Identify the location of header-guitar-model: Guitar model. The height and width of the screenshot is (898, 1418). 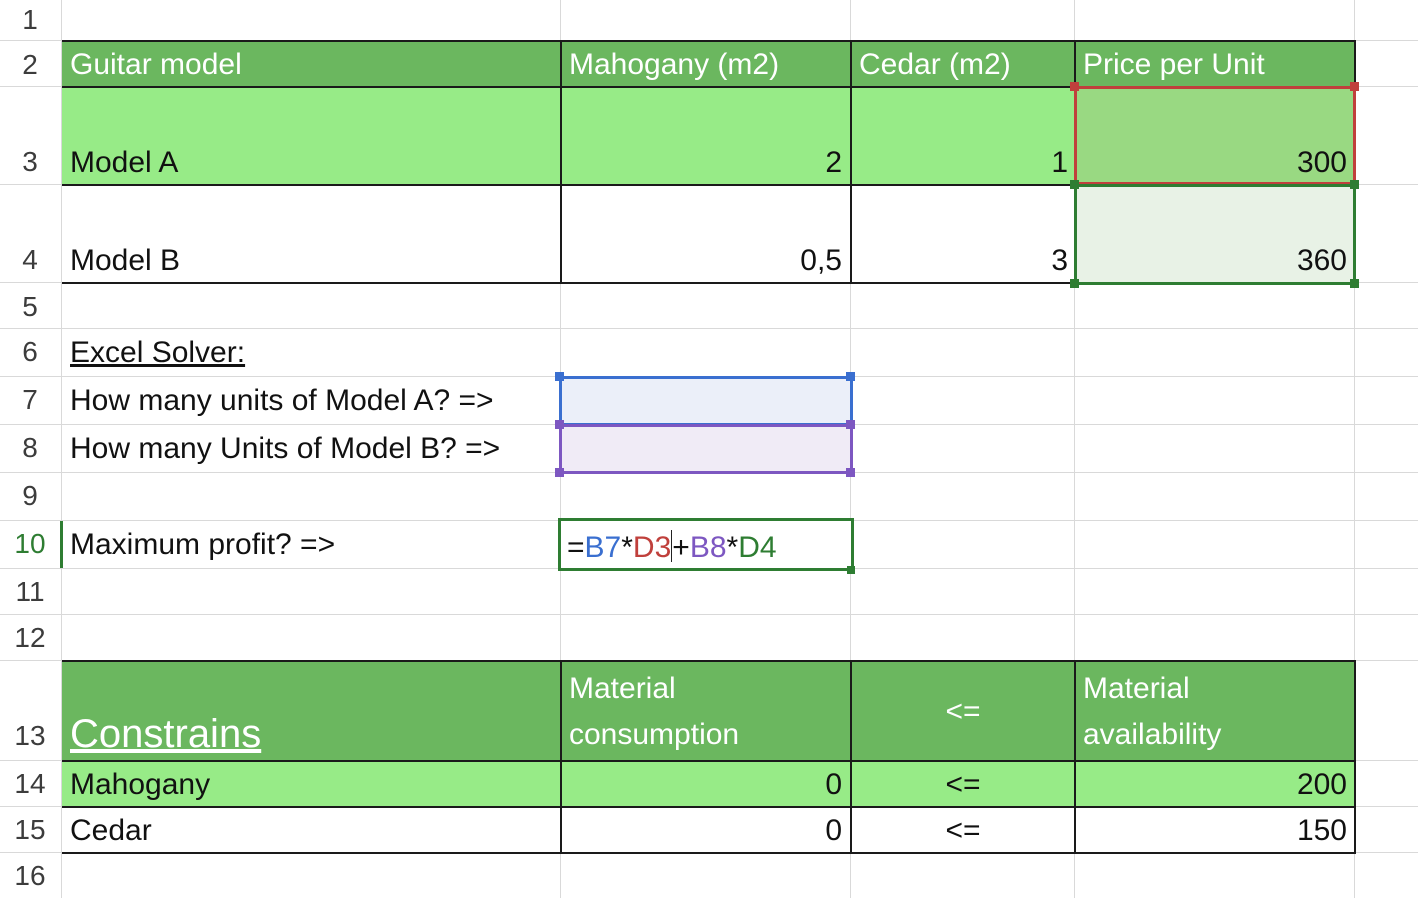
(156, 65).